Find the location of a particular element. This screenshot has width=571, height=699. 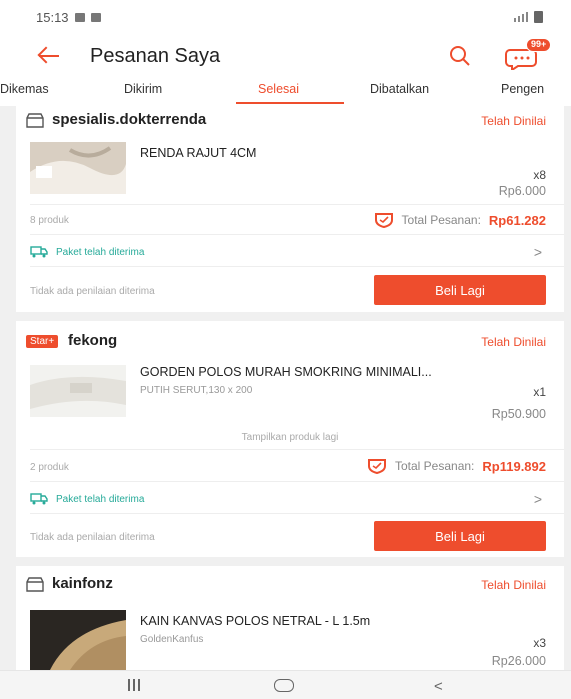

tab-dikirim: Dikirim is located at coordinates (143, 89).